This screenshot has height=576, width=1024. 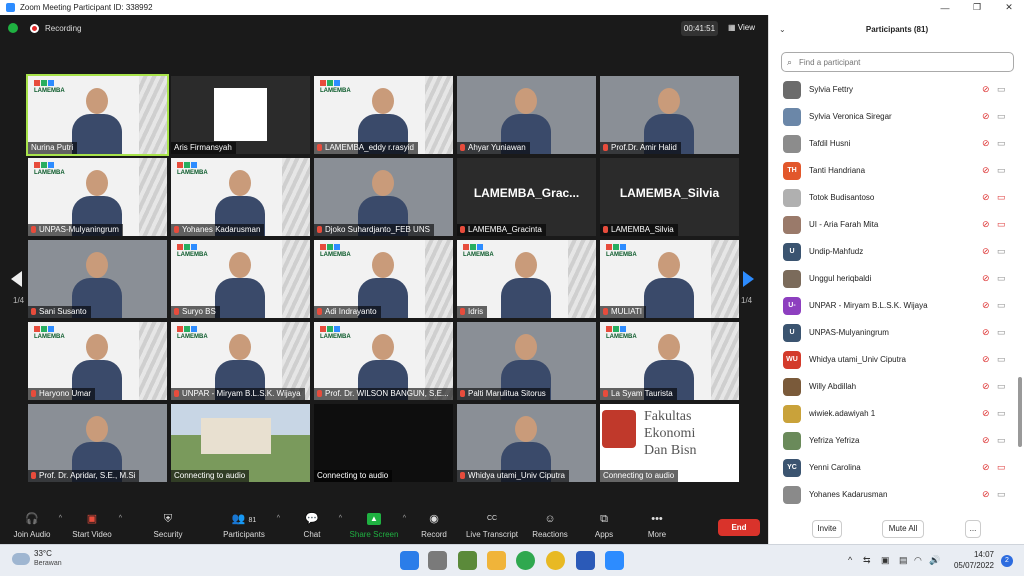 I want to click on reactions-button: ☺ Reactions, so click(x=550, y=526).